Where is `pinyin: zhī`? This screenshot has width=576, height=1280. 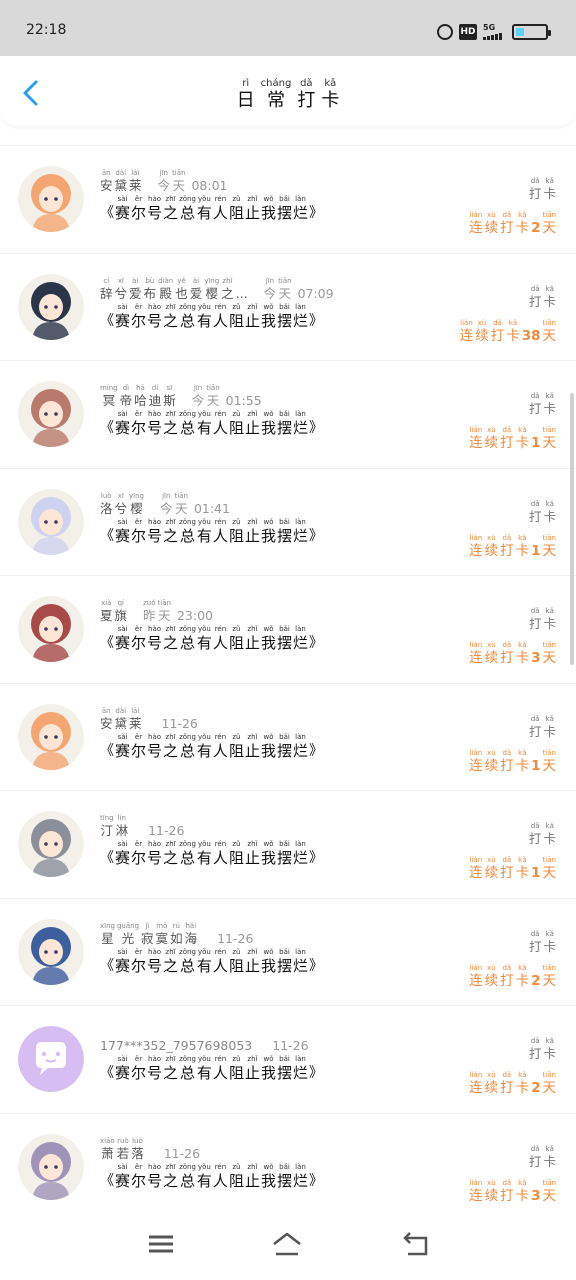 pinyin: zhī is located at coordinates (227, 280).